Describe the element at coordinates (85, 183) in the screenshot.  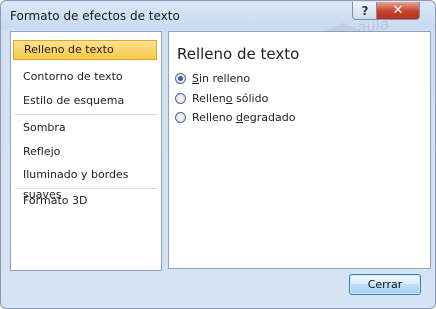
I see `sidebar-item-iluminado: Iluminado y bordes suaves` at that location.